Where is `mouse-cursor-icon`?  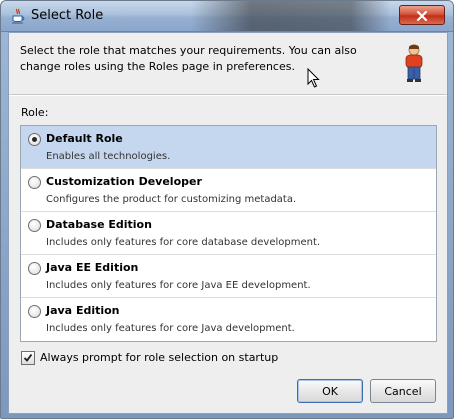 mouse-cursor-icon is located at coordinates (314, 78).